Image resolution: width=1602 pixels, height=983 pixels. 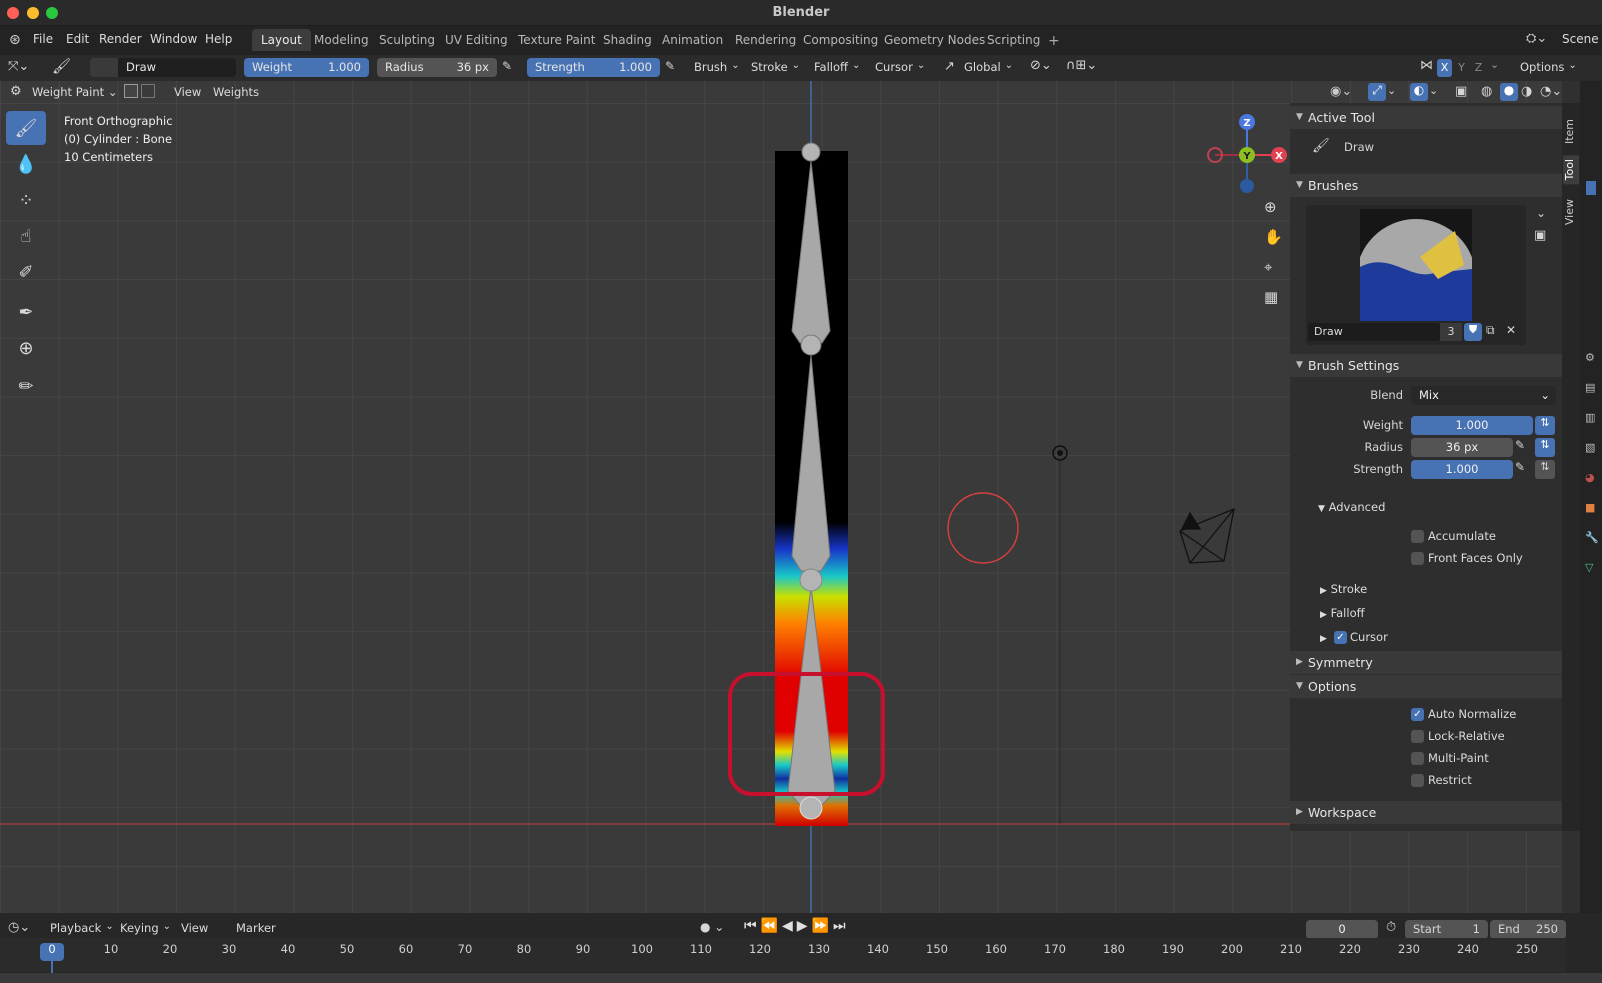 I want to click on radius-field: 36 px, so click(x=1462, y=447).